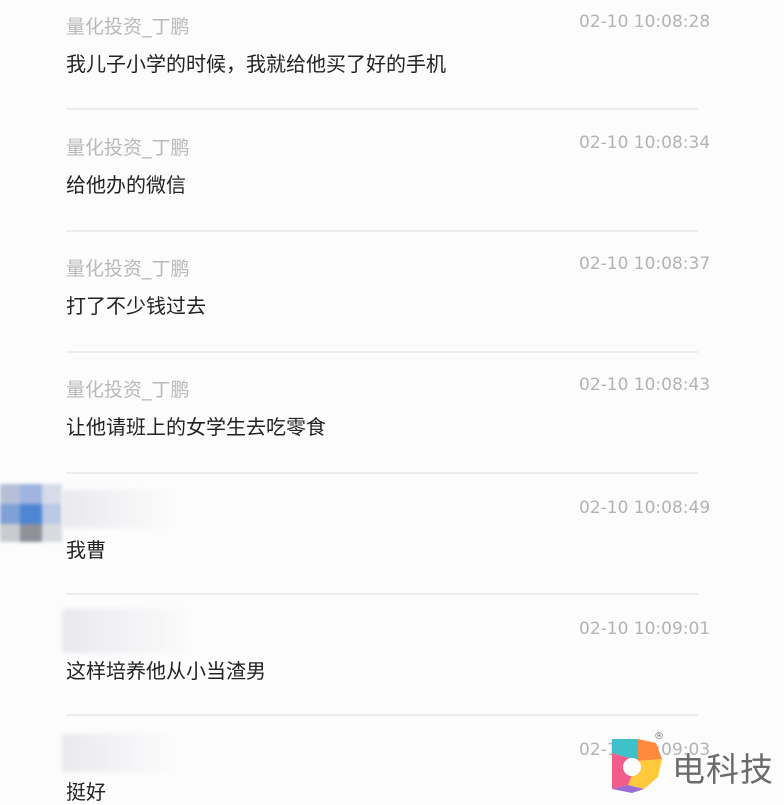 The width and height of the screenshot is (784, 805). I want to click on message-text: 让他请班上的女学生去吃零食, so click(196, 427).